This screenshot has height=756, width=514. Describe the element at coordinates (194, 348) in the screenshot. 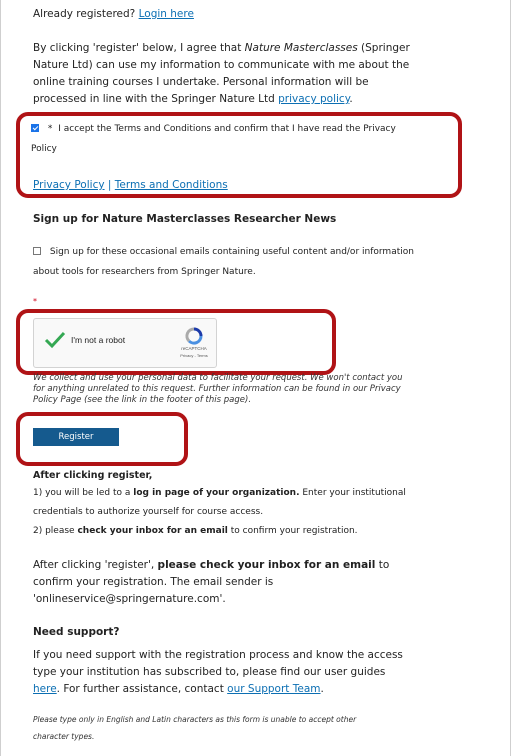

I see `recaptcha-brand: reCAPTCHA` at that location.